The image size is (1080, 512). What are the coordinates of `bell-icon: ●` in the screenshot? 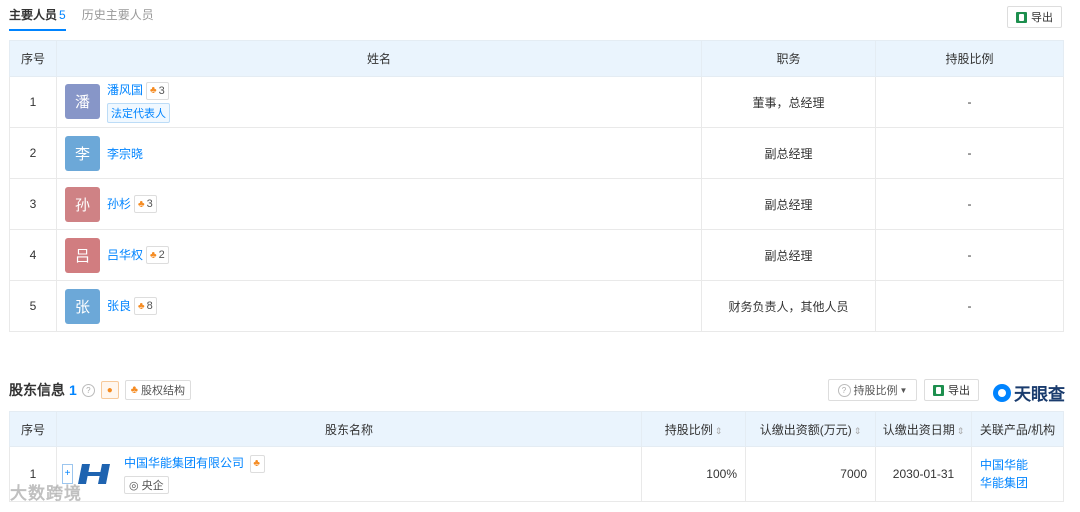 It's located at (109, 390).